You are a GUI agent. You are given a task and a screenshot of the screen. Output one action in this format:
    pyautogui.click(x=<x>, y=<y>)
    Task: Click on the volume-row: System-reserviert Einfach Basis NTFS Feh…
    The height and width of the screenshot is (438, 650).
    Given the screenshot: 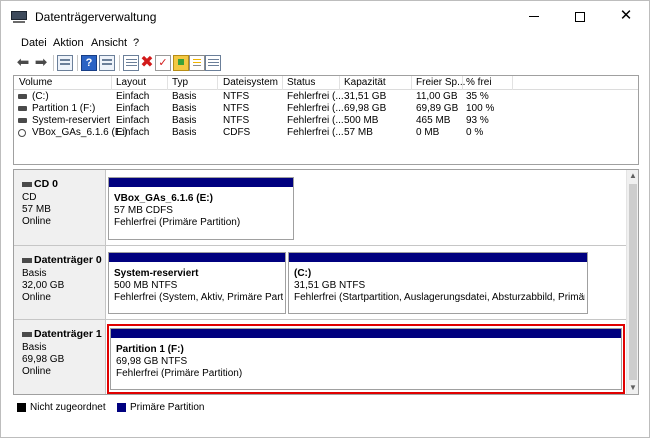 What is the action you would take?
    pyautogui.click(x=326, y=121)
    